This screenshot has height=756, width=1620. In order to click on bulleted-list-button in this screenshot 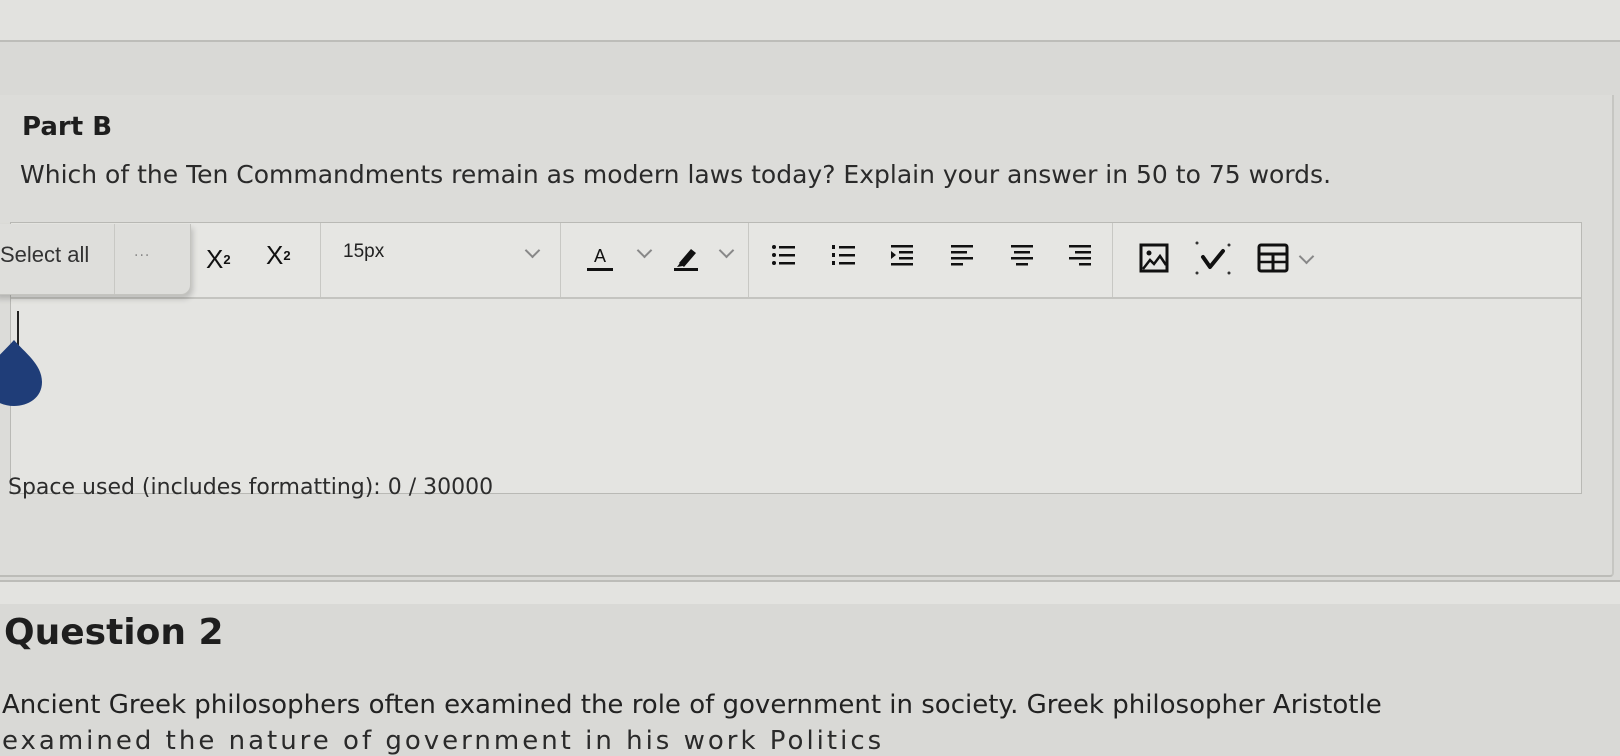, I will do `click(784, 255)`.